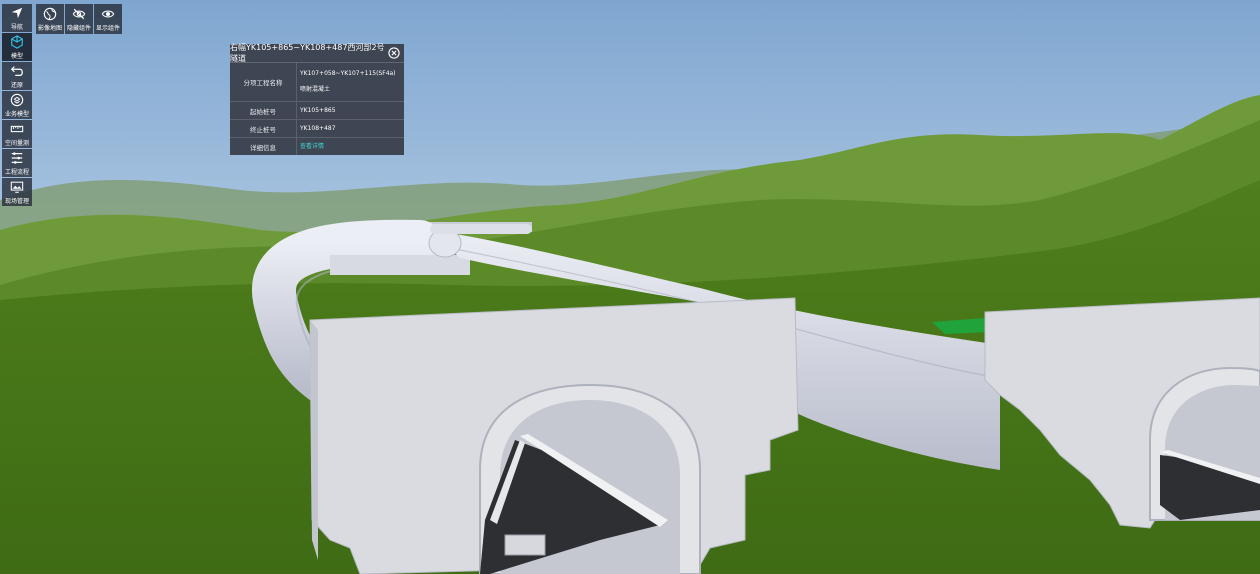 The image size is (1260, 574). What do you see at coordinates (16, 56) in the screenshot?
I see `toolbar-item-label: 模型` at bounding box center [16, 56].